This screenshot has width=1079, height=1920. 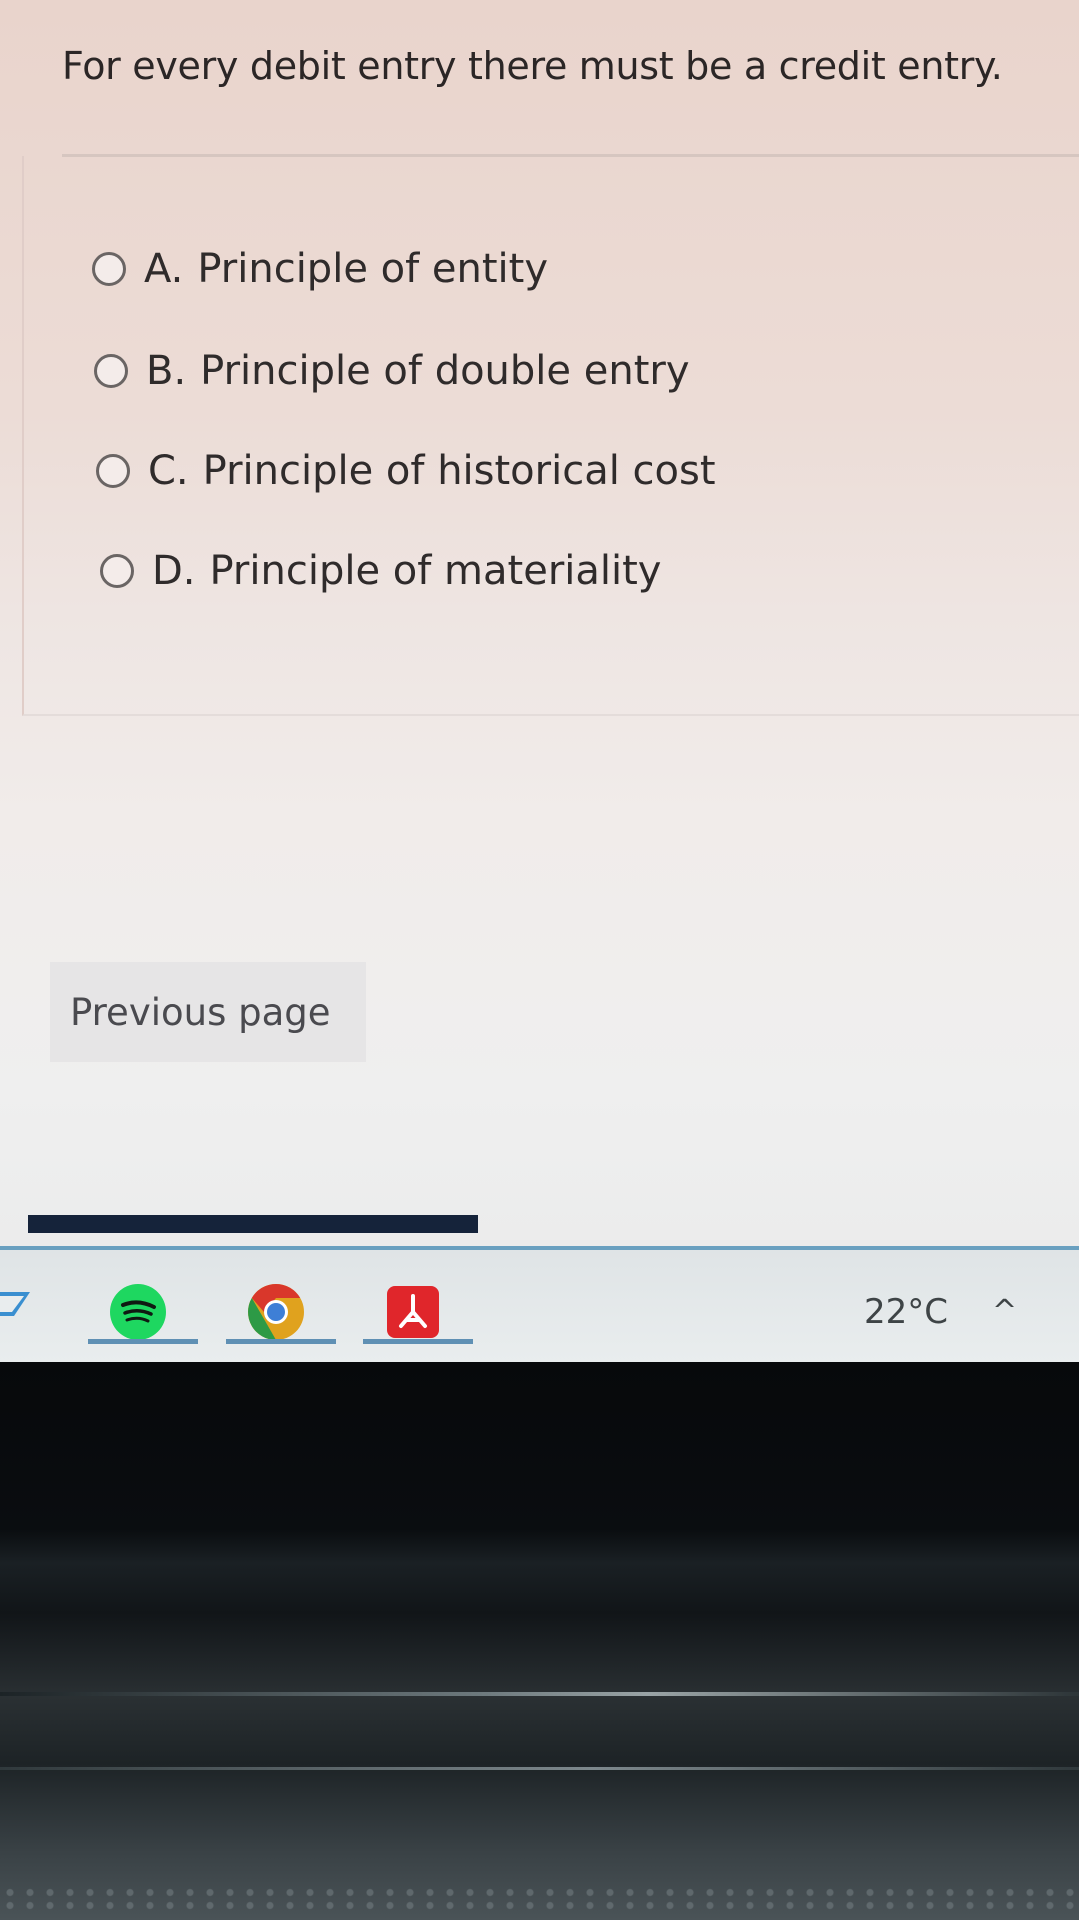 I want to click on task-view-icon, so click(x=18, y=1309).